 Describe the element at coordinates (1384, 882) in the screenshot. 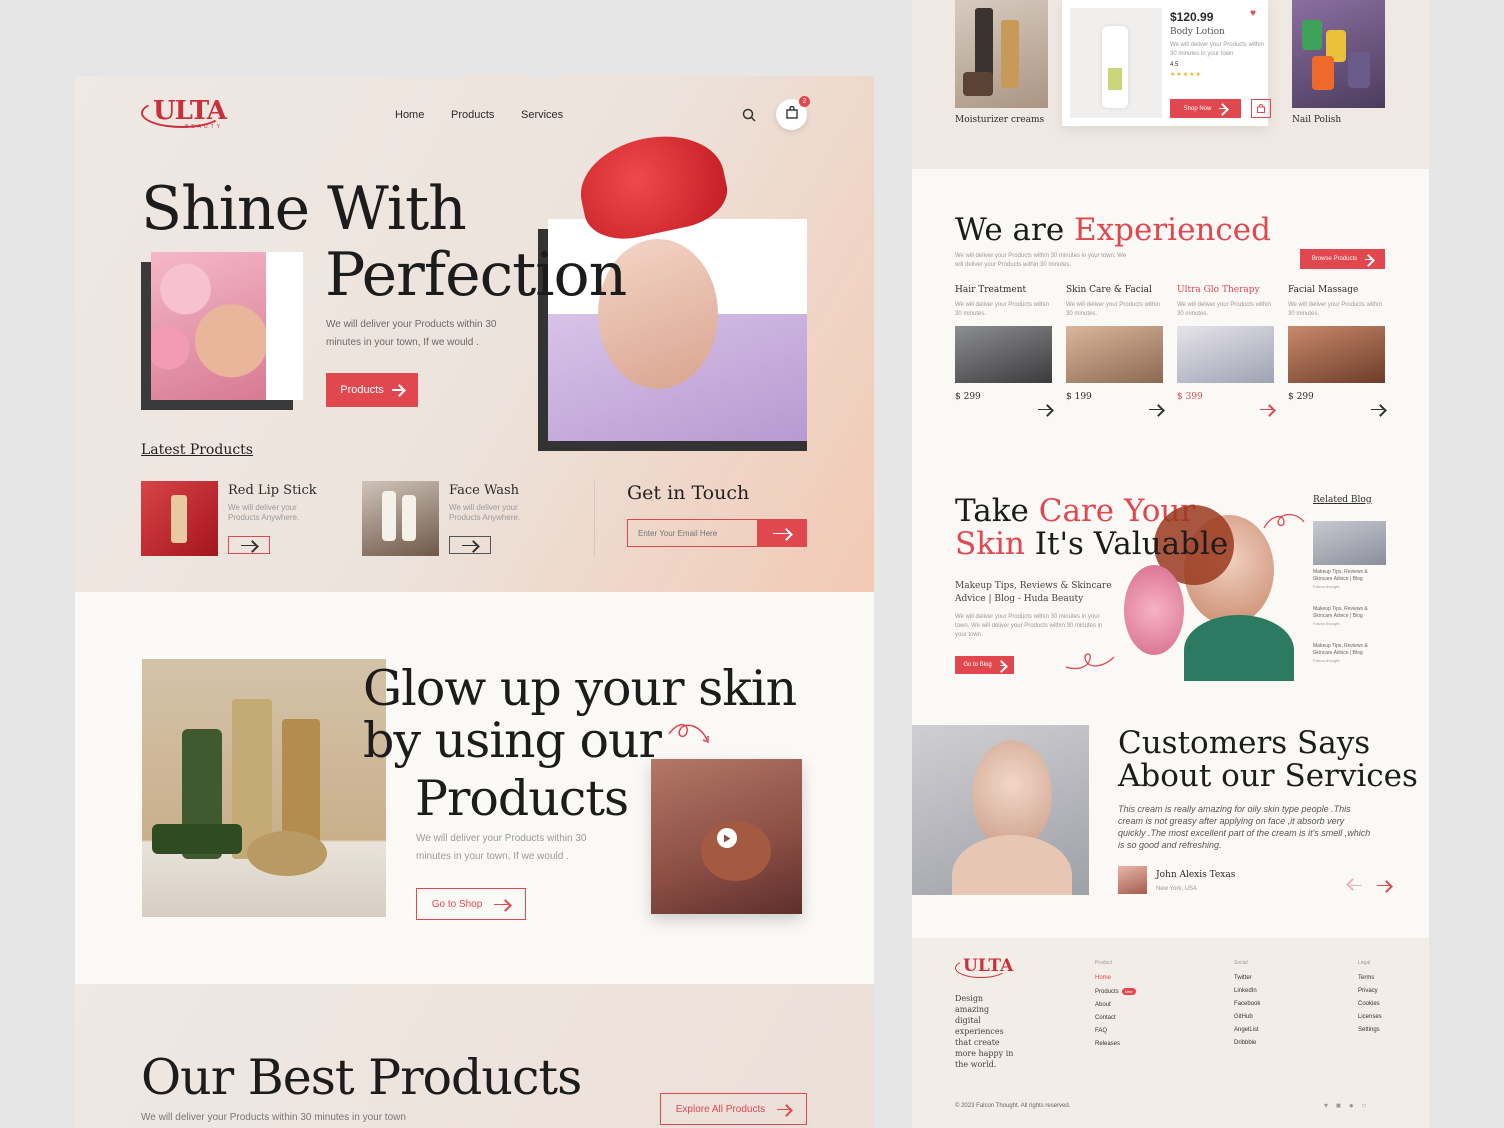

I see `next-arrow-icon` at that location.